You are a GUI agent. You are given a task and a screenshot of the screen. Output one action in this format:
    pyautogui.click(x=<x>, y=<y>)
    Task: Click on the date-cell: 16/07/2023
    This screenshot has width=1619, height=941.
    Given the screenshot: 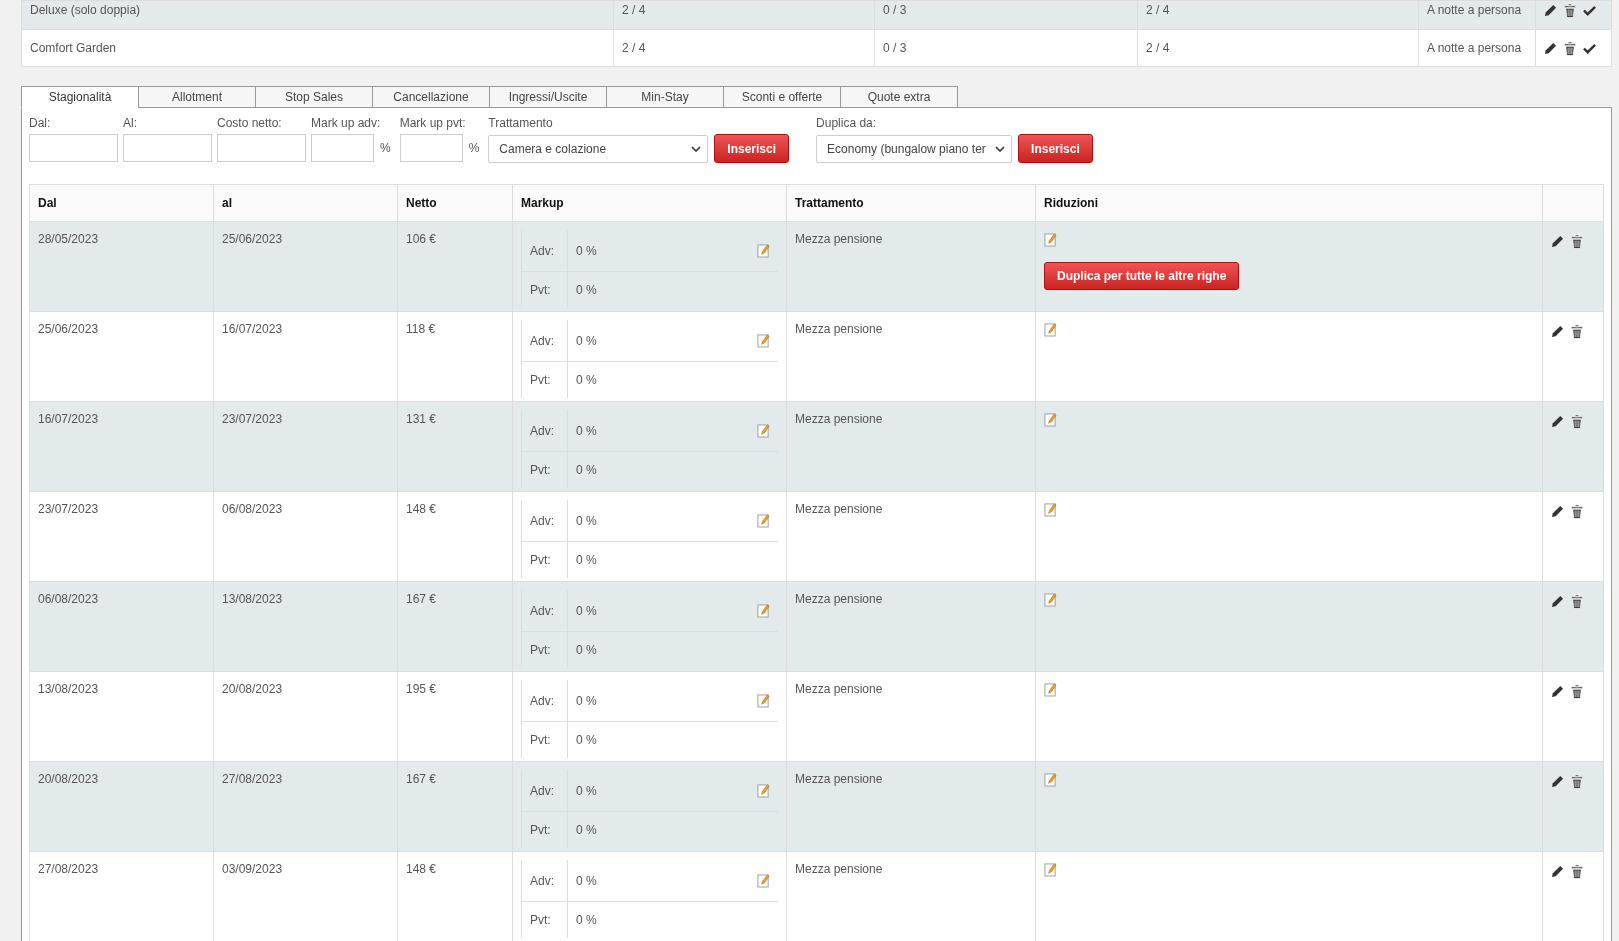 What is the action you would take?
    pyautogui.click(x=252, y=329)
    